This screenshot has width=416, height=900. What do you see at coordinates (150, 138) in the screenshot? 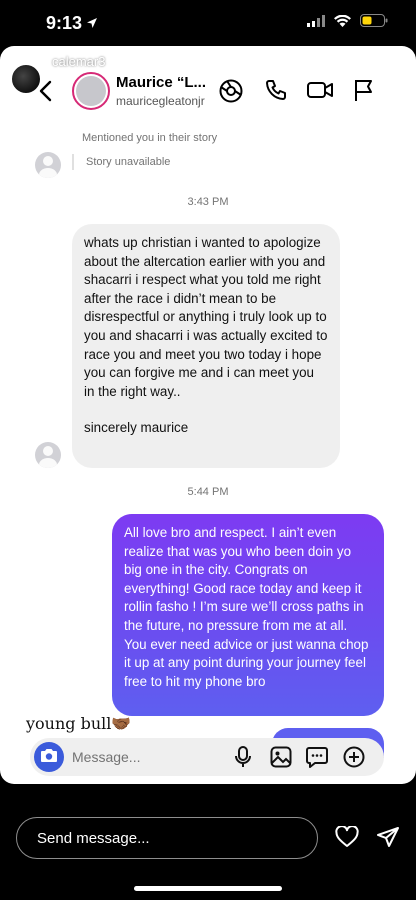
I see `story-mention-label: Mentioned you in their story` at bounding box center [150, 138].